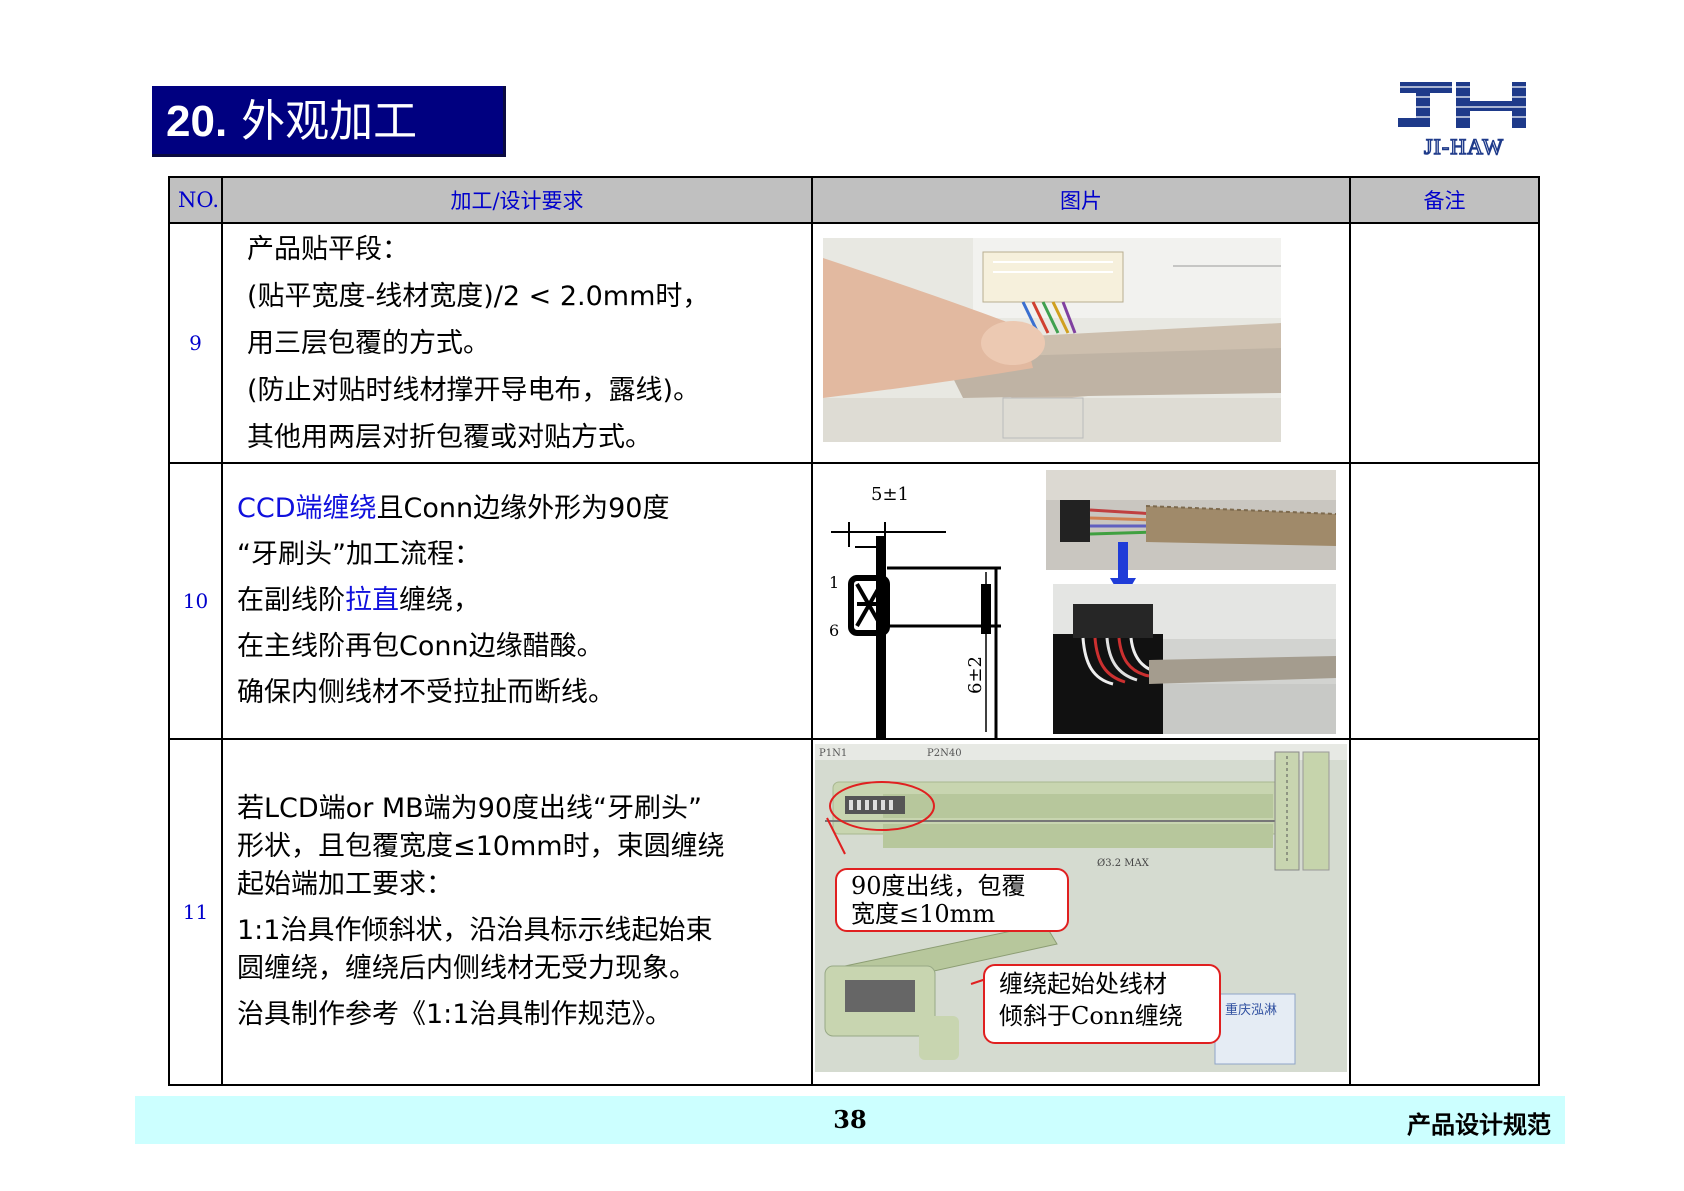 This screenshot has width=1684, height=1191. Describe the element at coordinates (478, 296) in the screenshot. I see `requirement-line: (贴平宽度-线材宽度)/2 < 2.0mm时，` at that location.